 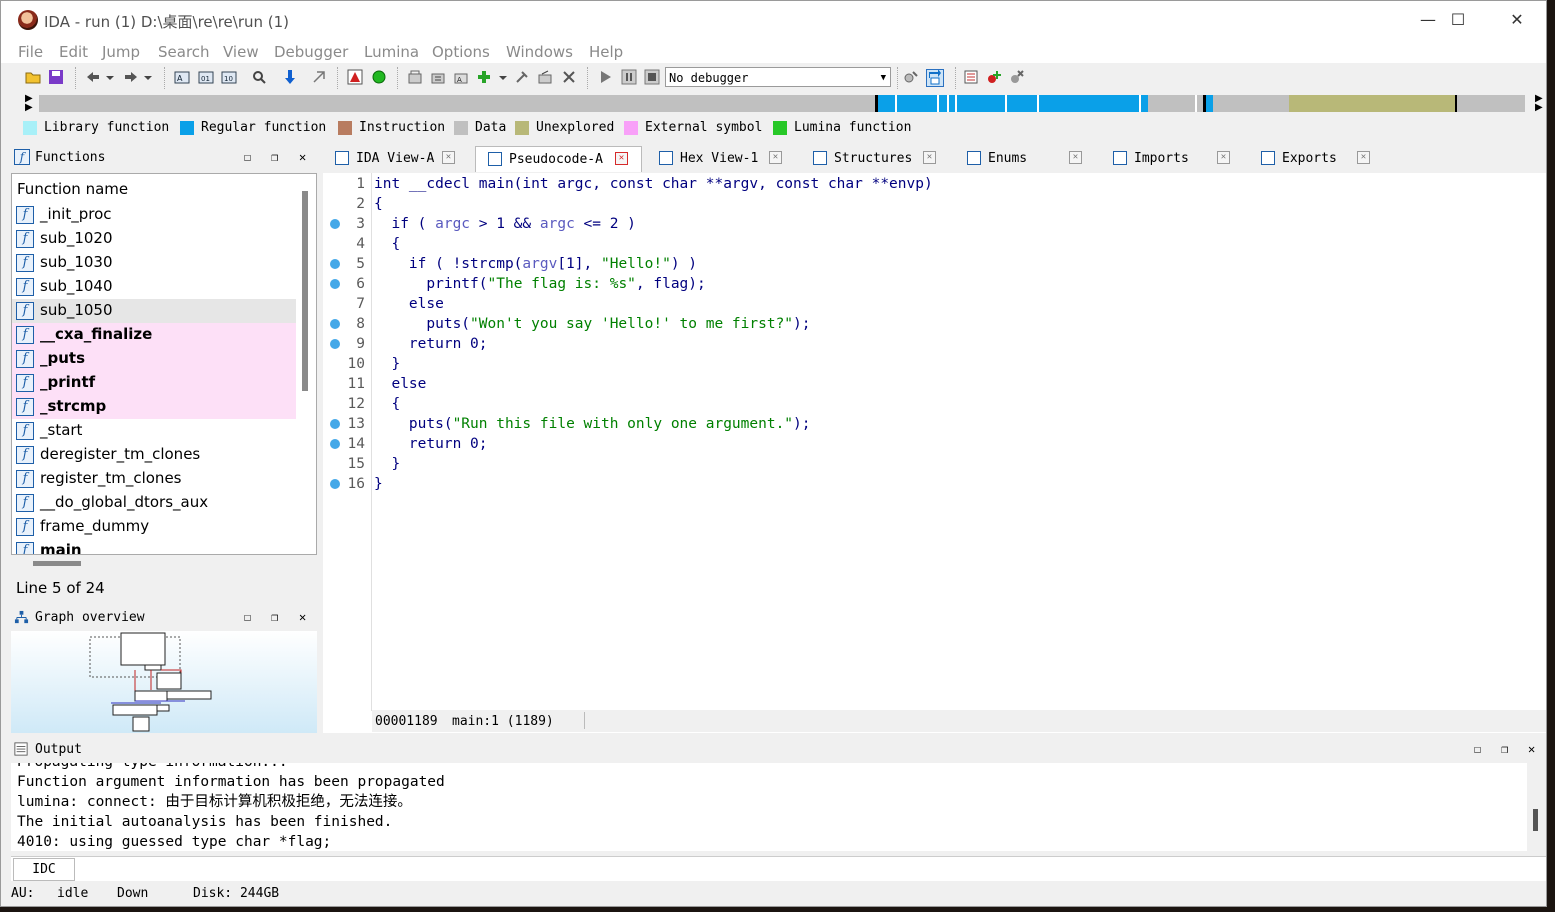 What do you see at coordinates (461, 52) in the screenshot?
I see `menu-options: Options` at bounding box center [461, 52].